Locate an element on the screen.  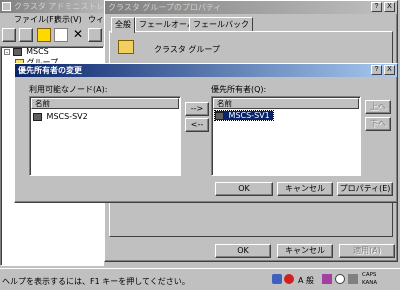
owners-ok-button: OK is located at coordinates (244, 189).